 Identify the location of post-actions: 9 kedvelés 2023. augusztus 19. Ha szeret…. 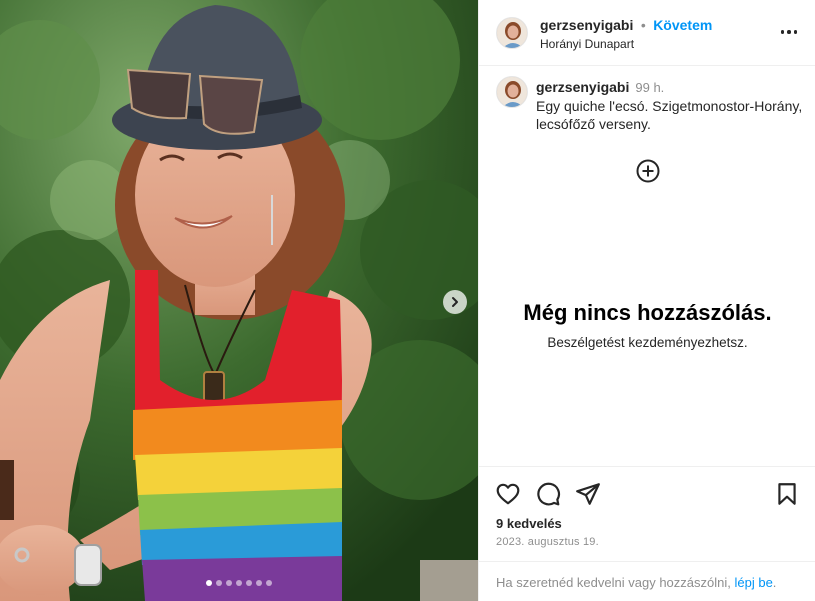
(647, 533).